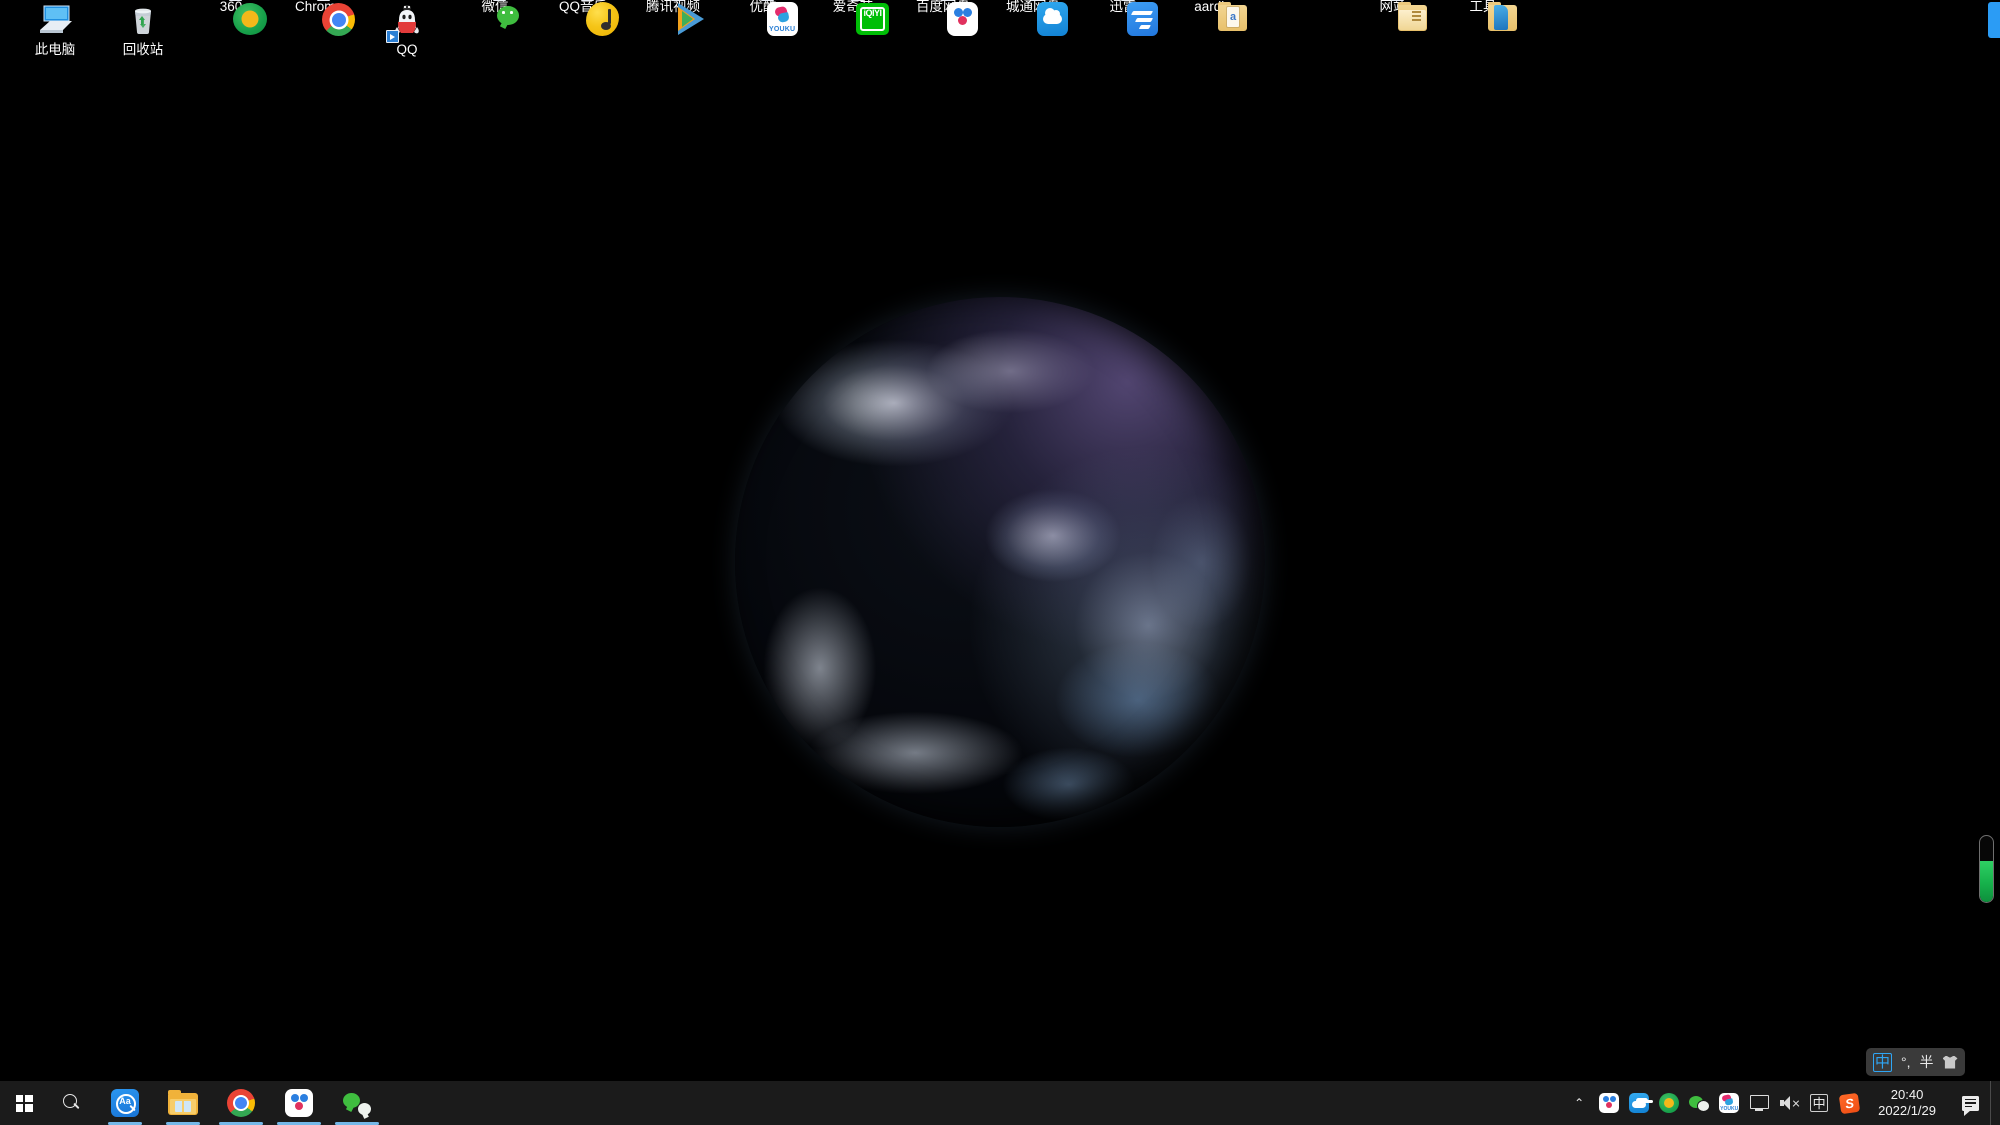 This screenshot has width=2000, height=1125. I want to click on monitor-icon, so click(1759, 1103).